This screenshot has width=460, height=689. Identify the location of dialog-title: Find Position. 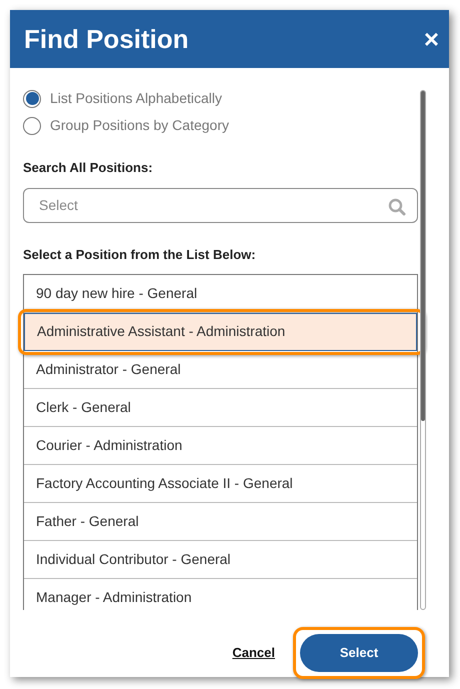
(106, 39).